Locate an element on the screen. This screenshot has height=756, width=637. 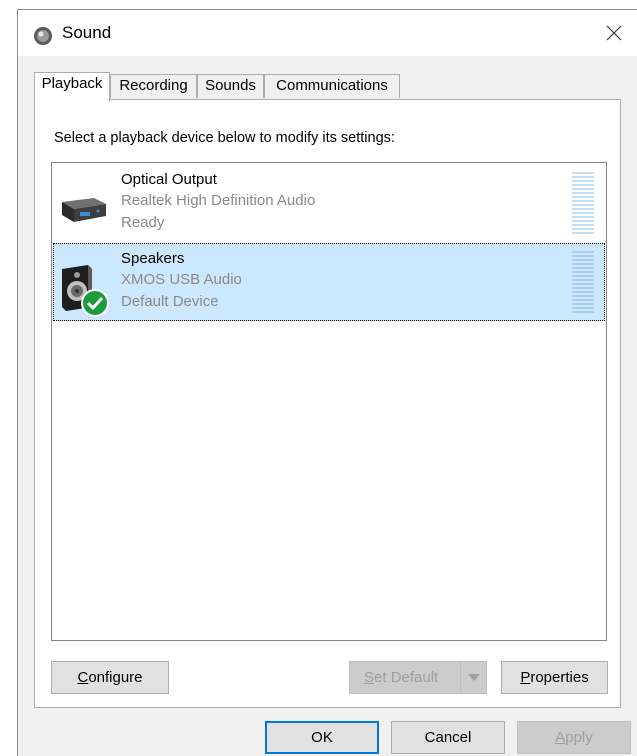
tab-communications: Communications is located at coordinates (332, 86).